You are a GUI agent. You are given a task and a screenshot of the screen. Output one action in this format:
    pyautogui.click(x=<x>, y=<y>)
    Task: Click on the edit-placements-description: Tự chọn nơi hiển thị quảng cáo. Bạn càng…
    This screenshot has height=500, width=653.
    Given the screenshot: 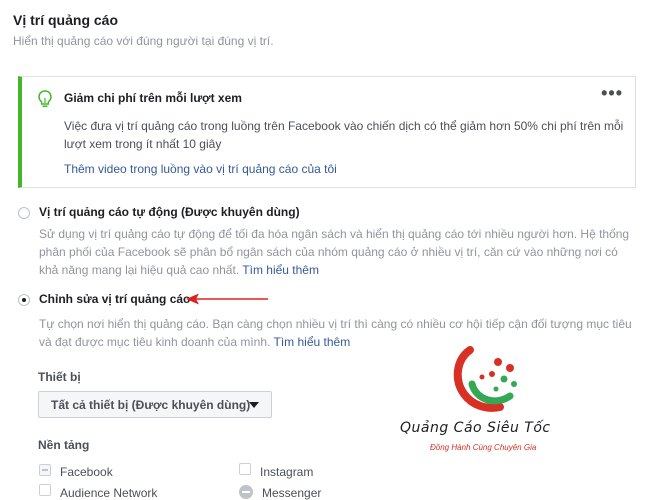 What is the action you would take?
    pyautogui.click(x=335, y=333)
    